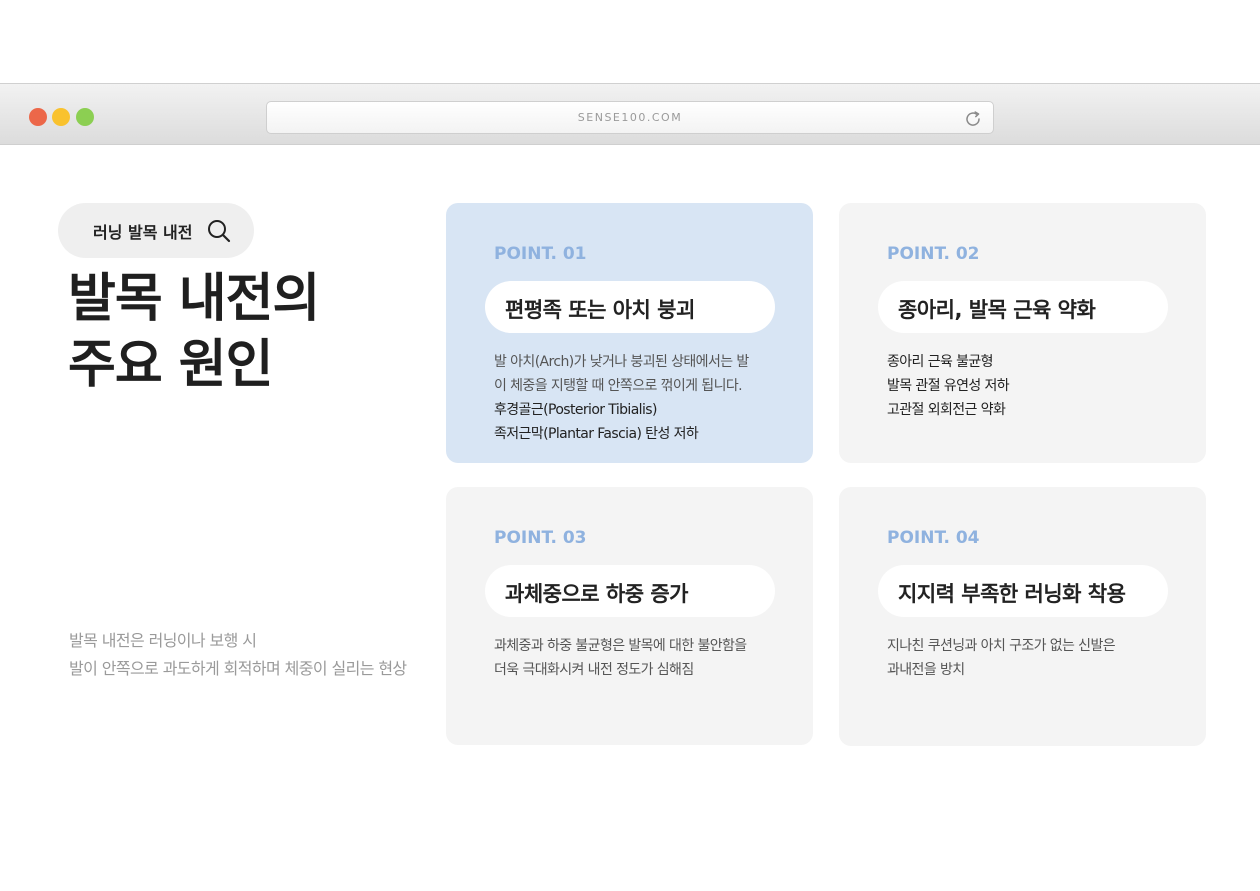  Describe the element at coordinates (946, 410) in the screenshot. I see `card-body-line: 고관절 외회전근 약화` at that location.